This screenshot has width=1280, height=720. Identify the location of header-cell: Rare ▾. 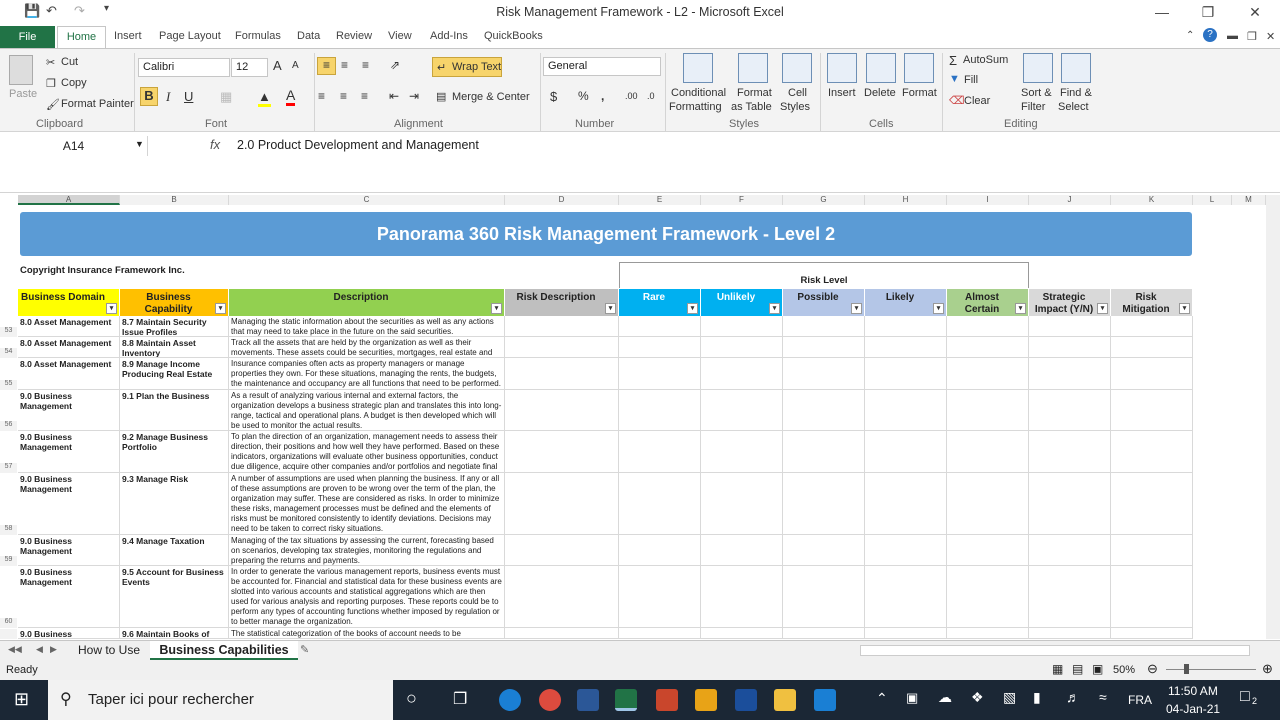
(660, 302).